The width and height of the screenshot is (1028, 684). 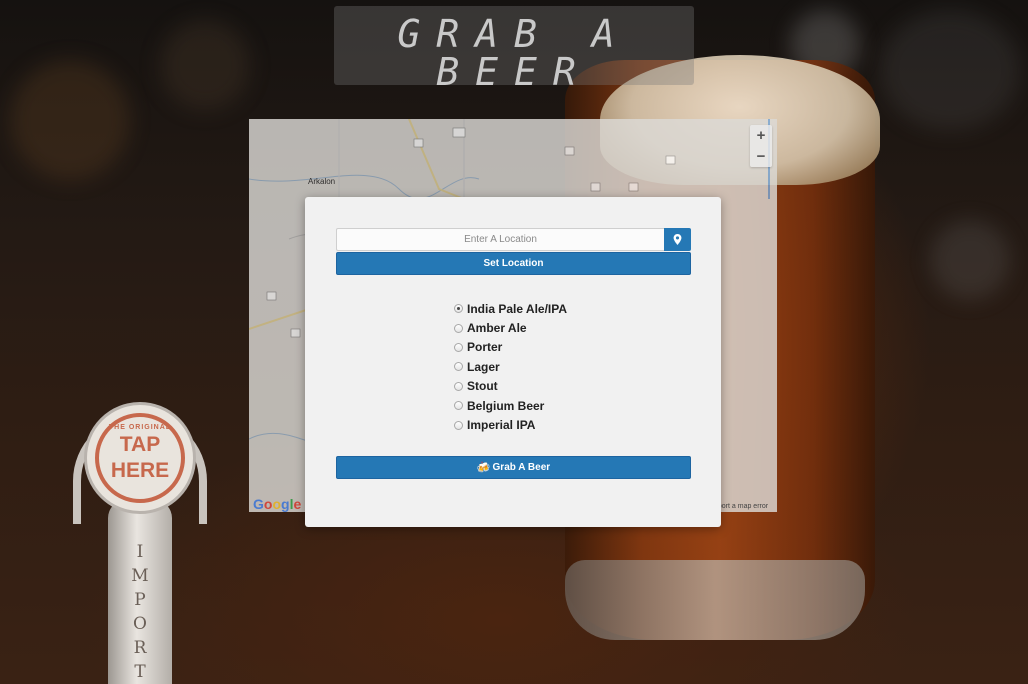 I want to click on beer-type-option: Lager, so click(x=510, y=366).